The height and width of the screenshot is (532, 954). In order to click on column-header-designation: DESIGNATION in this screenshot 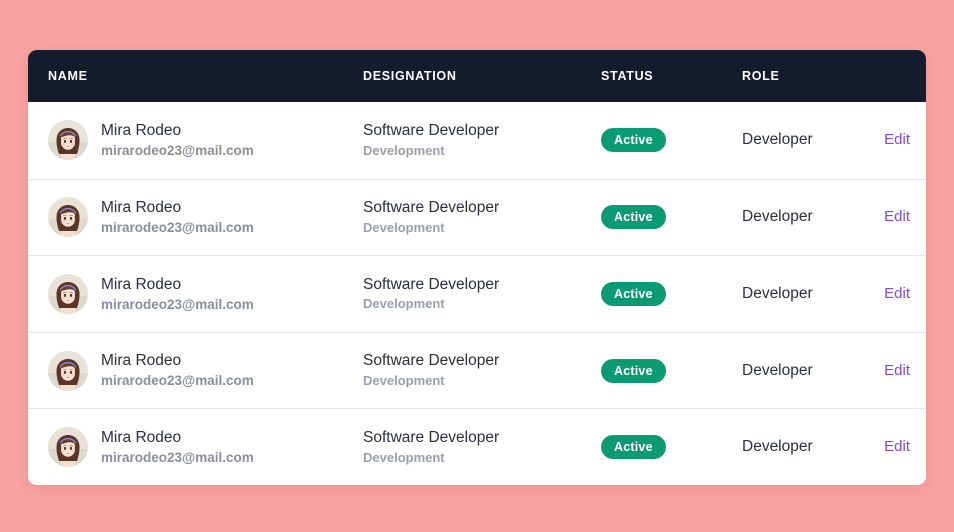, I will do `click(410, 76)`.